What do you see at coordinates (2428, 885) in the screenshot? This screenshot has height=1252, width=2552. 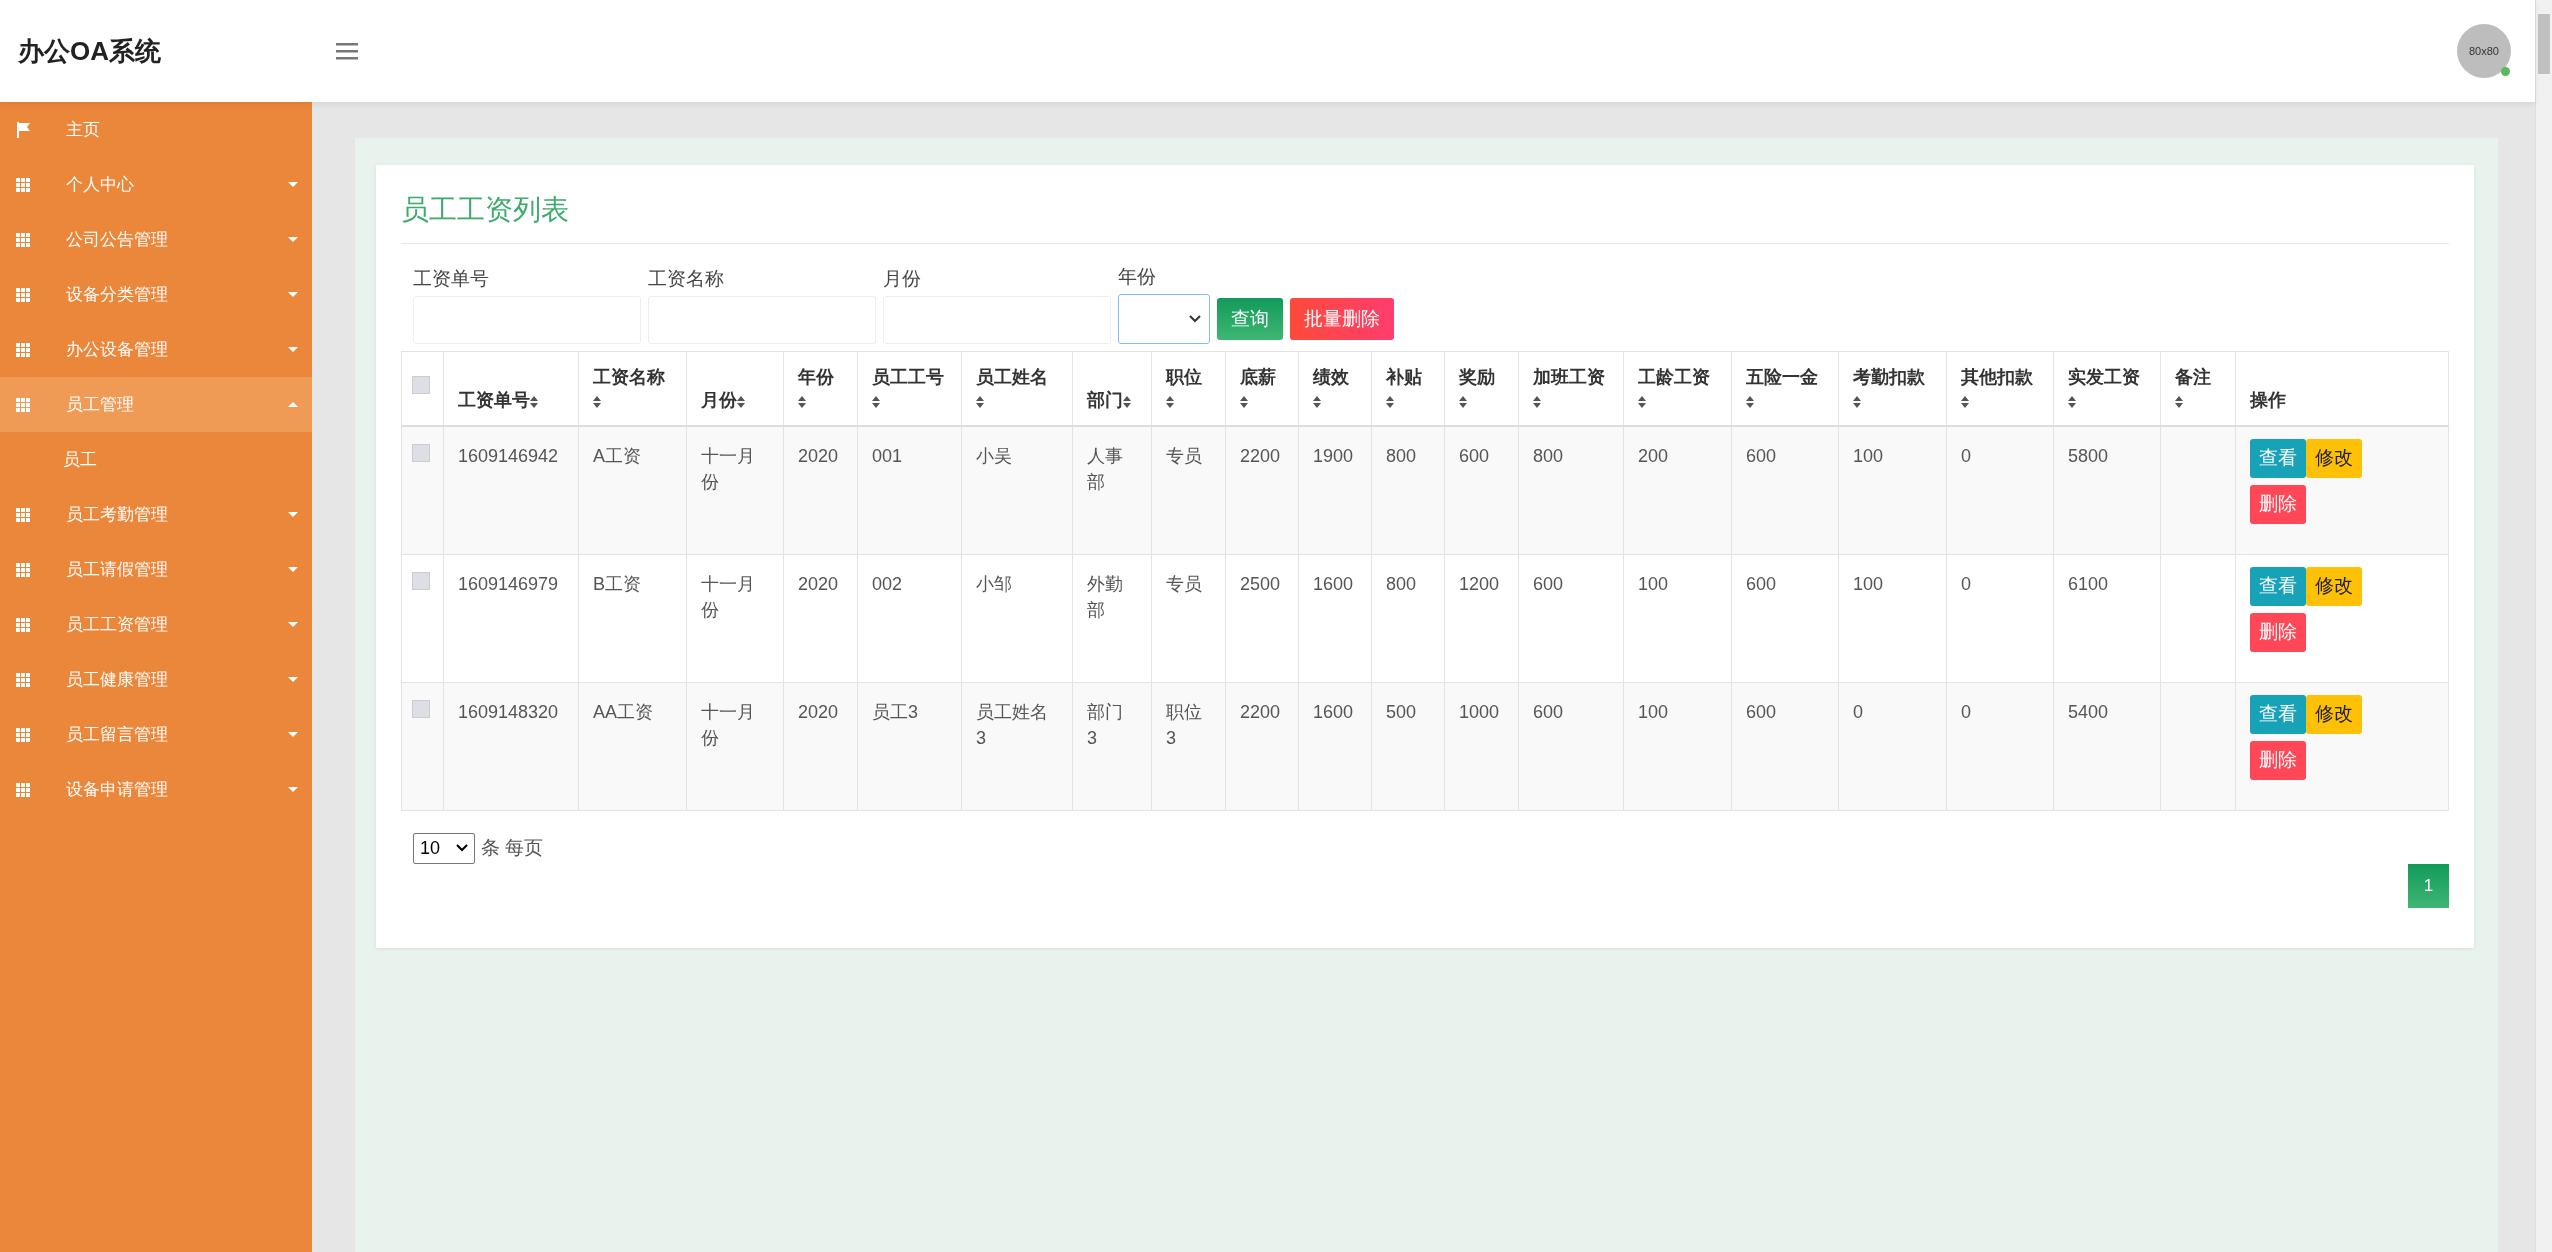 I see `page-button: 1` at bounding box center [2428, 885].